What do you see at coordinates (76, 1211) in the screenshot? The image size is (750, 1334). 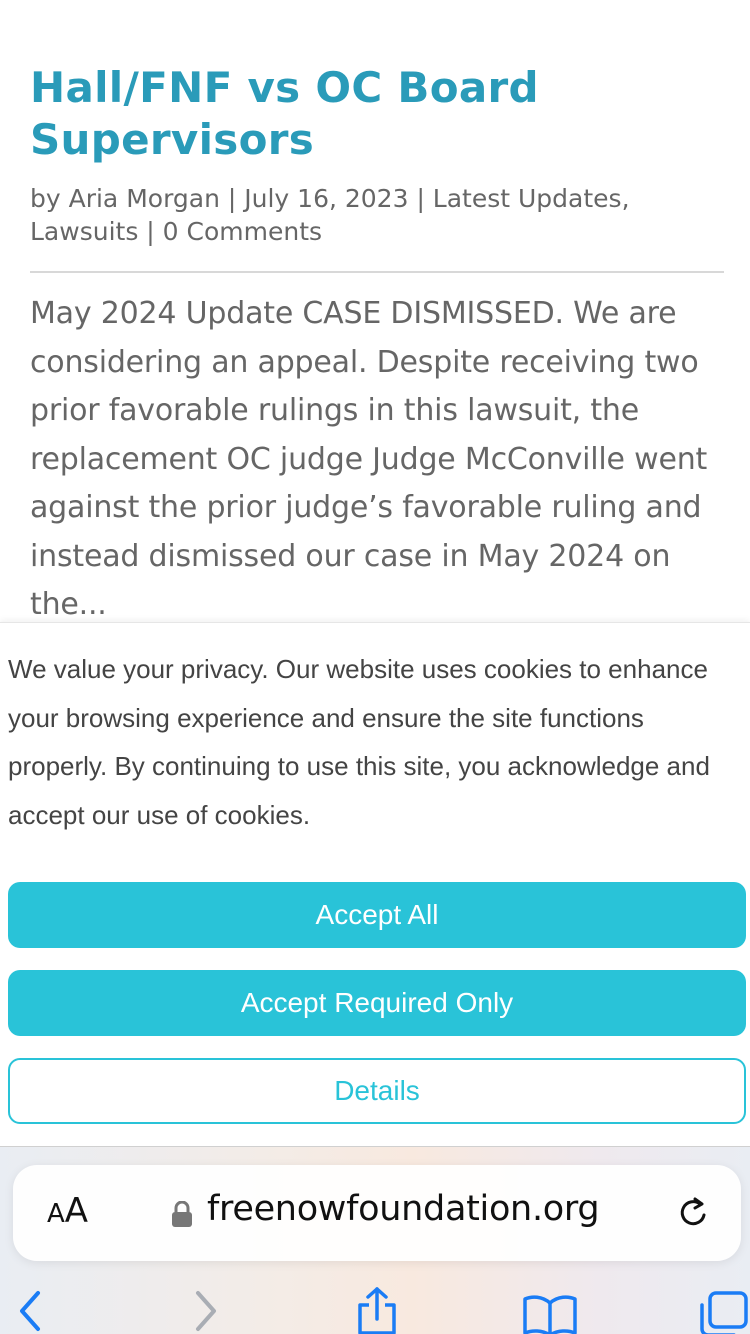 I see `aa-large: A` at bounding box center [76, 1211].